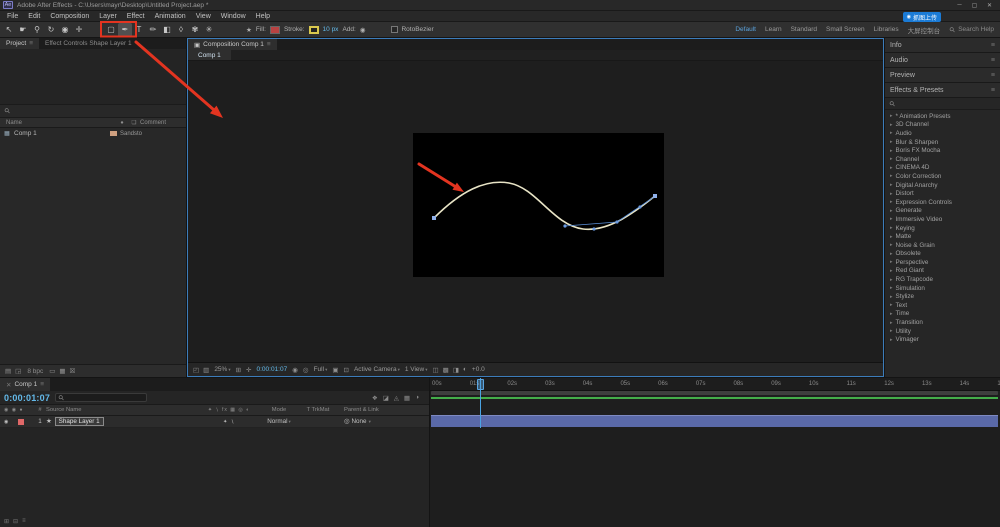 This screenshot has width=1000, height=527. I want to click on exposure-icon: ◐, so click(465, 370).